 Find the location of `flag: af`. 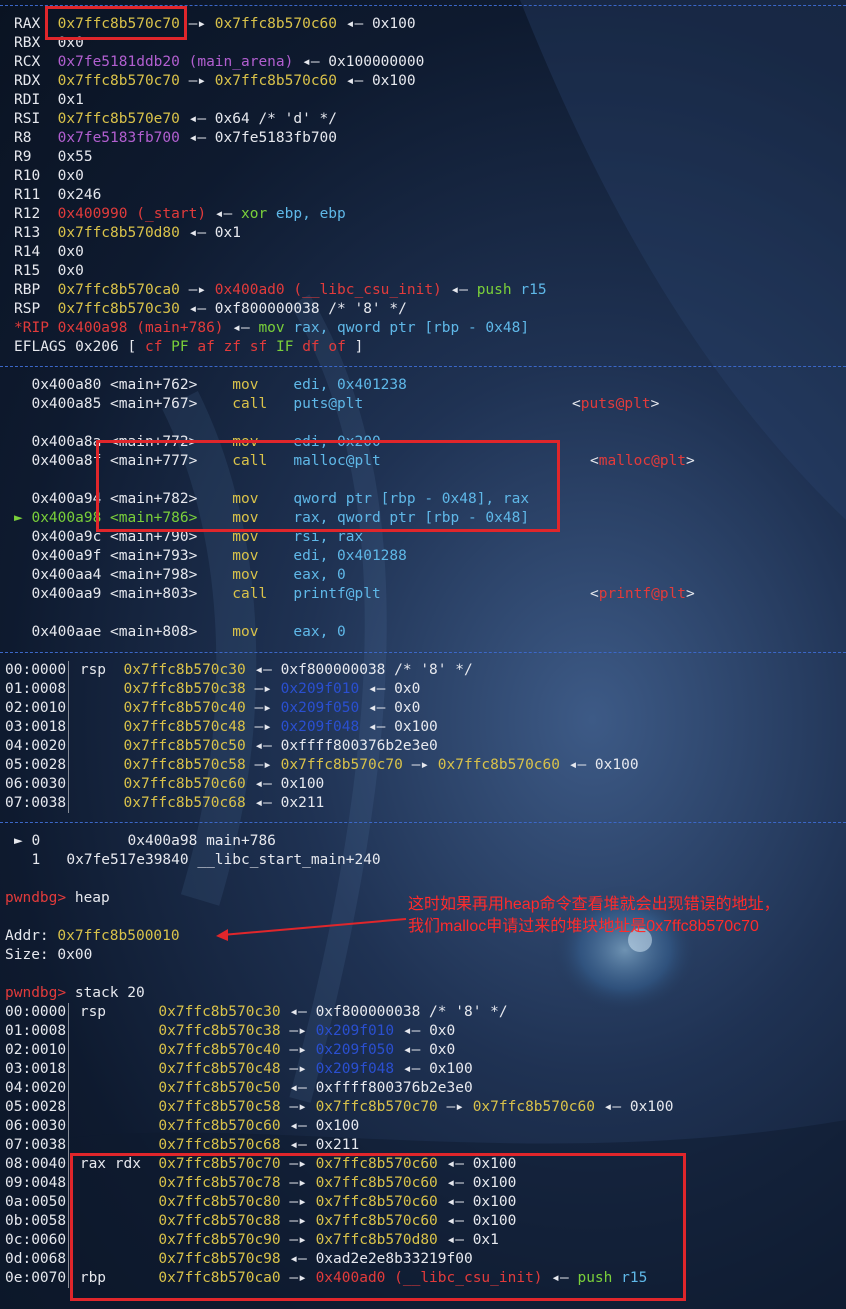

flag: af is located at coordinates (210, 347).